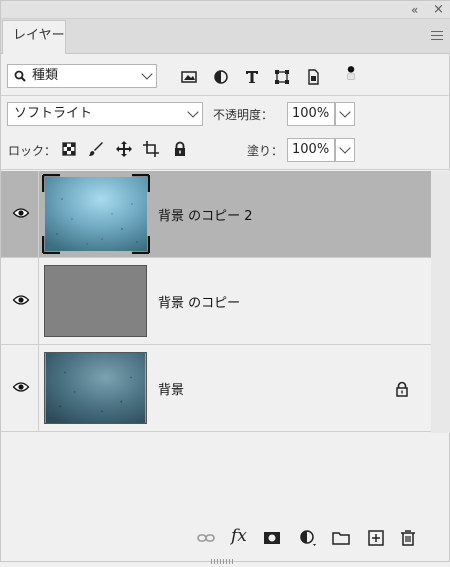 The image size is (450, 567). What do you see at coordinates (243, 115) in the screenshot?
I see `opacity-label: 不透明度：` at bounding box center [243, 115].